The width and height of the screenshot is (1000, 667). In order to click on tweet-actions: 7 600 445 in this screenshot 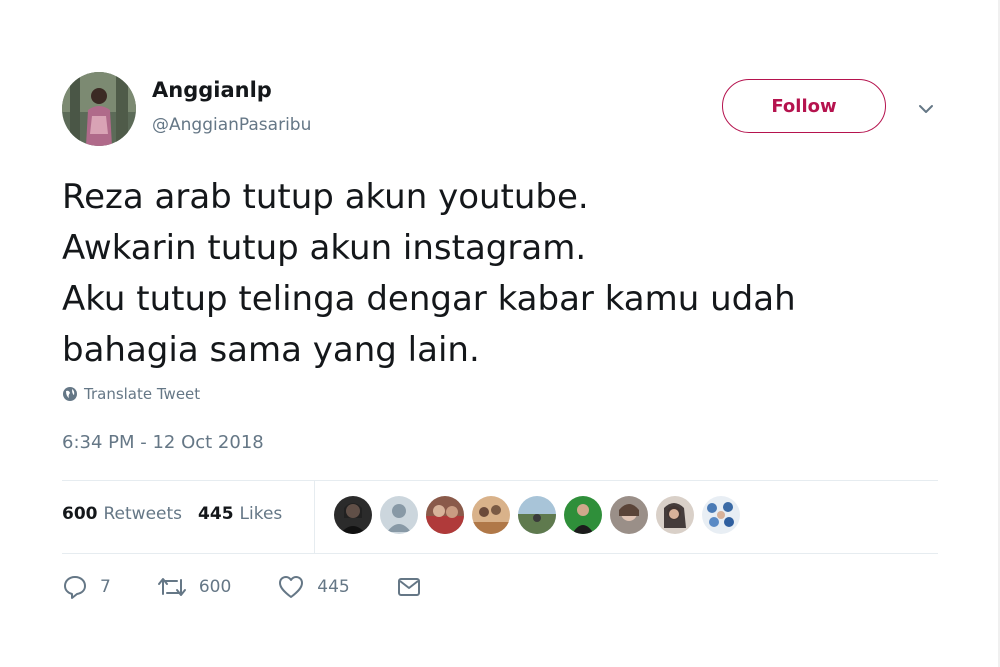, I will do `click(265, 587)`.